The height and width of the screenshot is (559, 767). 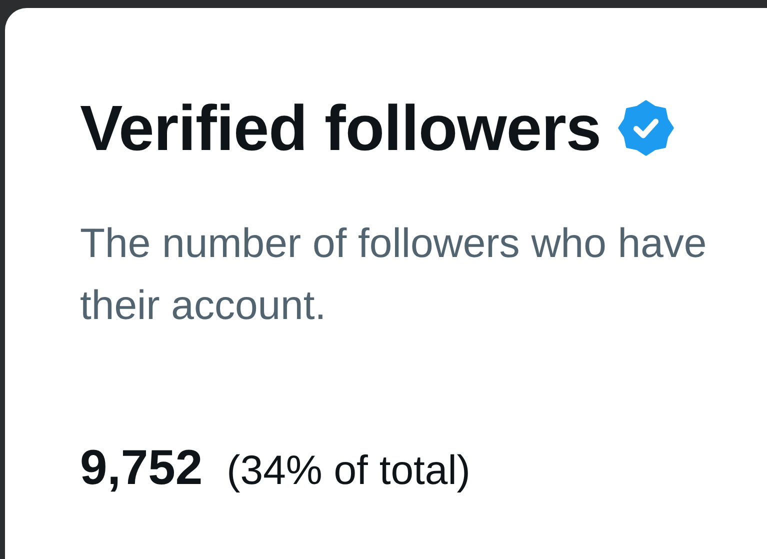 I want to click on card-title: Verified followers, so click(x=340, y=128).